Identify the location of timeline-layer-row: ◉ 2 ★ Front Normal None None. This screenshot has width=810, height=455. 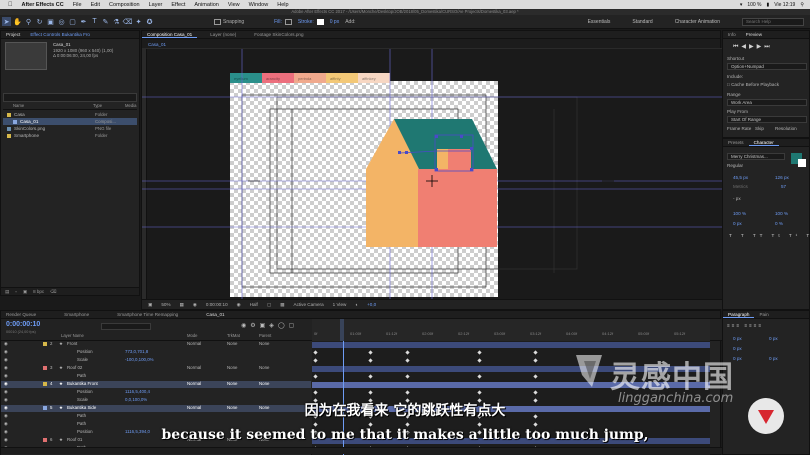
(156, 344).